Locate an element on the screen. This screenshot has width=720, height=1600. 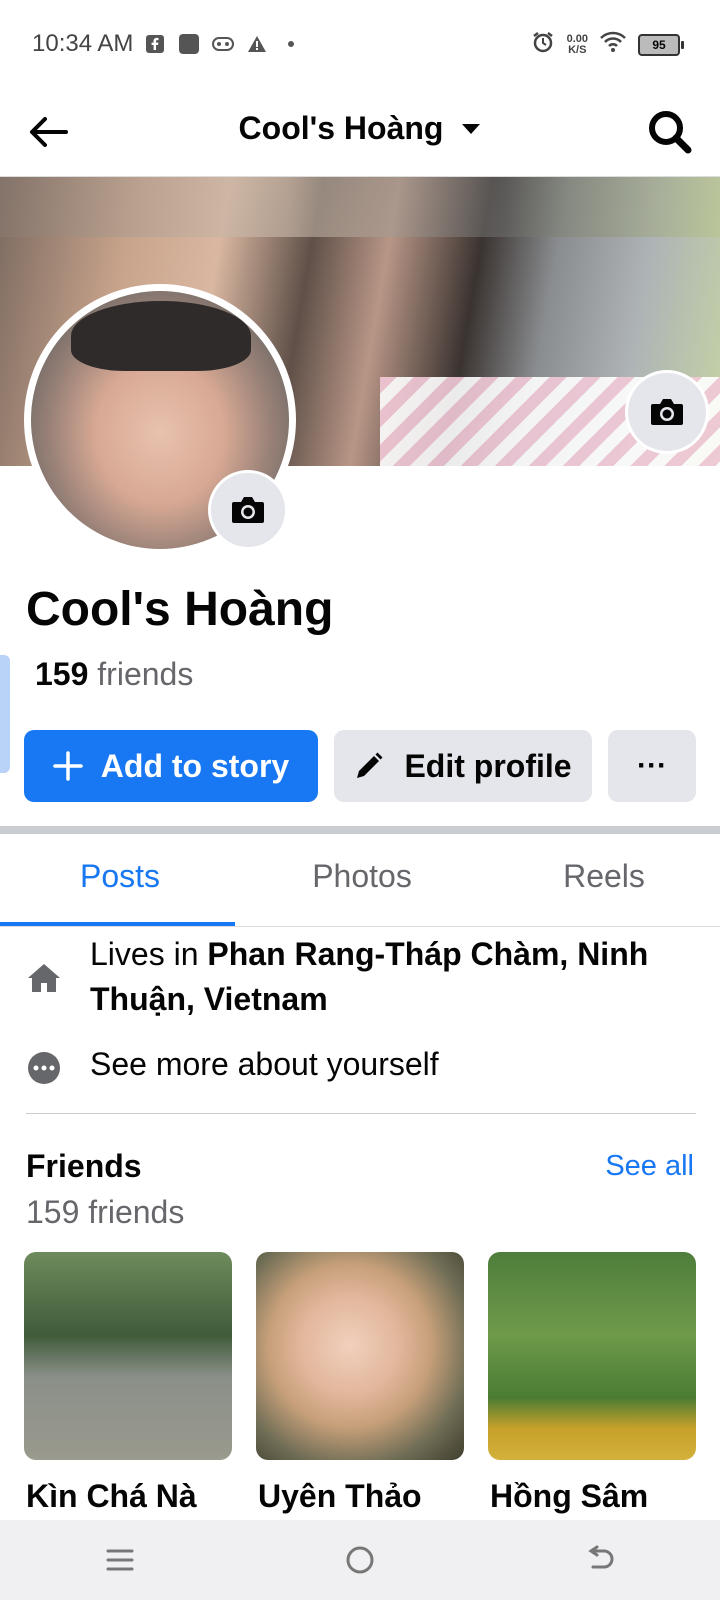
more-options-button: ··· is located at coordinates (652, 766).